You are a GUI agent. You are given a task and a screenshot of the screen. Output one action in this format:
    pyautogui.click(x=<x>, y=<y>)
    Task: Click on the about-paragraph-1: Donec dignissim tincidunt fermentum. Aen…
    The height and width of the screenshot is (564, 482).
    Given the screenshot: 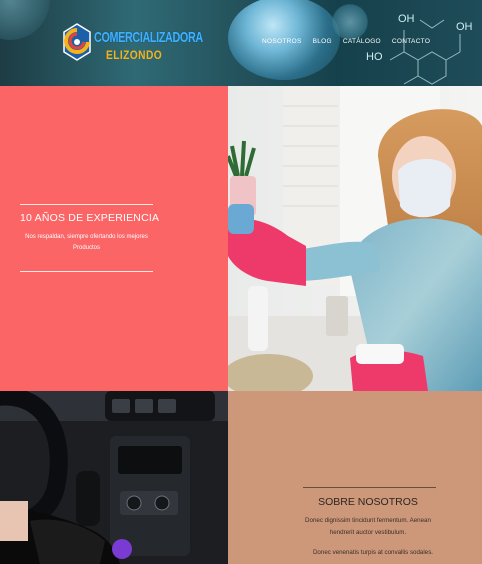 What is the action you would take?
    pyautogui.click(x=368, y=526)
    